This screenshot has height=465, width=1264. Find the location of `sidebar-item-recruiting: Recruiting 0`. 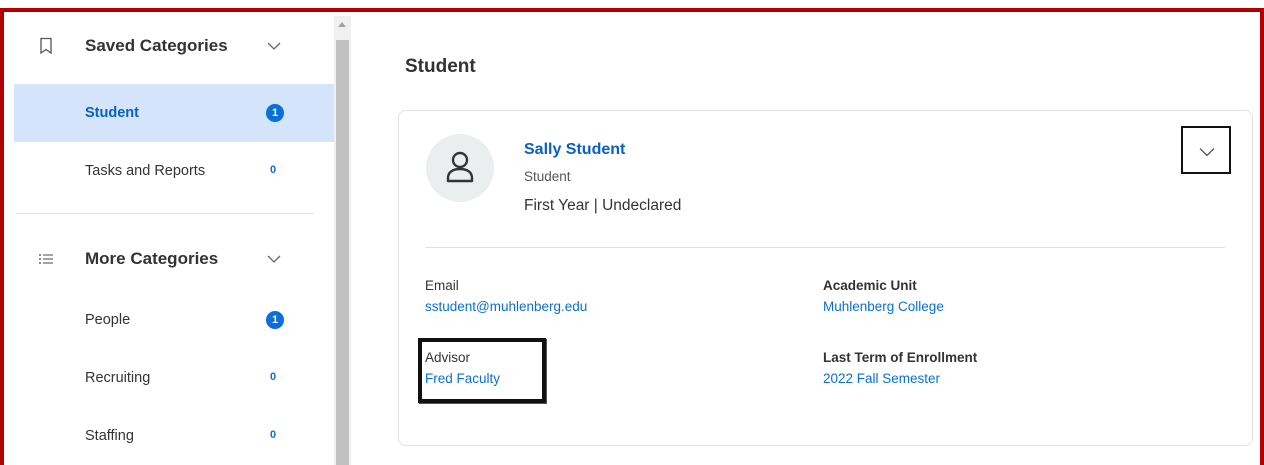

sidebar-item-recruiting: Recruiting 0 is located at coordinates (174, 378).